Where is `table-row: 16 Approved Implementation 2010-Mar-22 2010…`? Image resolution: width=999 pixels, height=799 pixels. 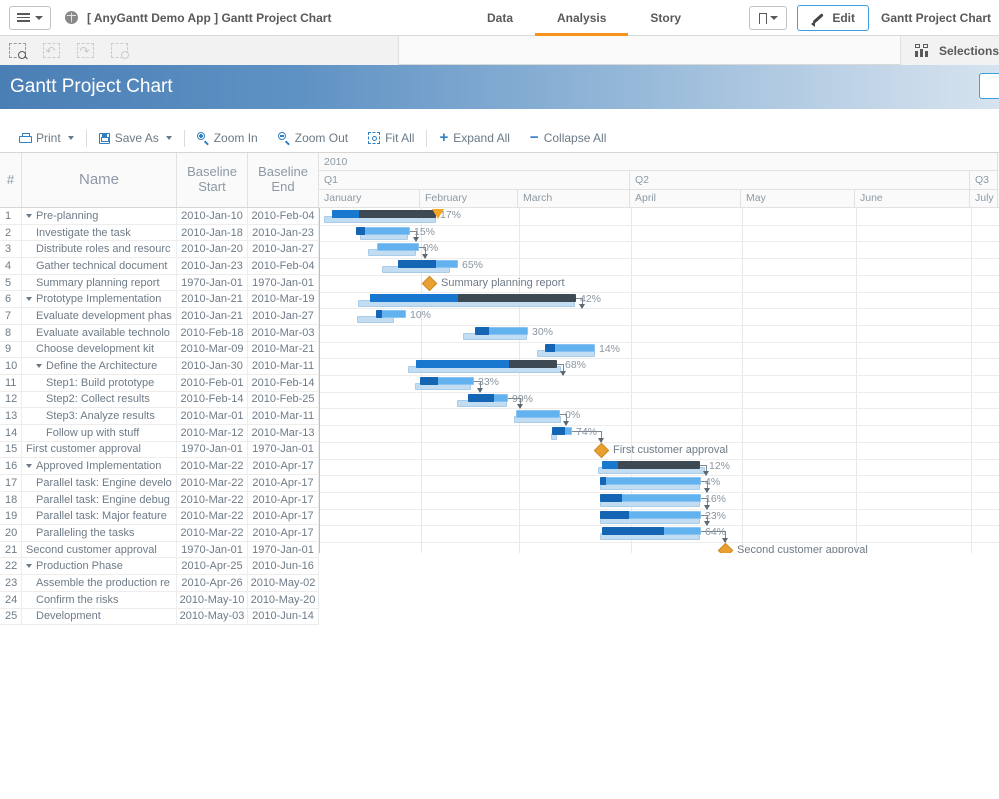 table-row: 16 Approved Implementation 2010-Mar-22 2010… is located at coordinates (159, 466).